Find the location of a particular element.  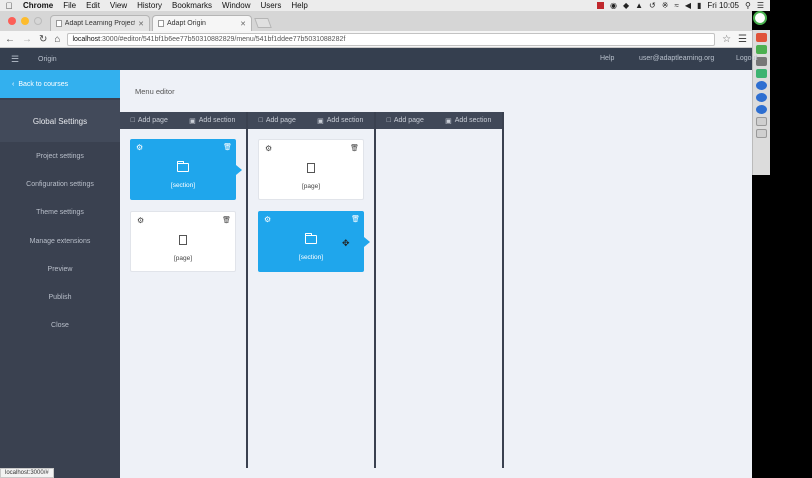

minimize-window-icon is located at coordinates (25, 21).